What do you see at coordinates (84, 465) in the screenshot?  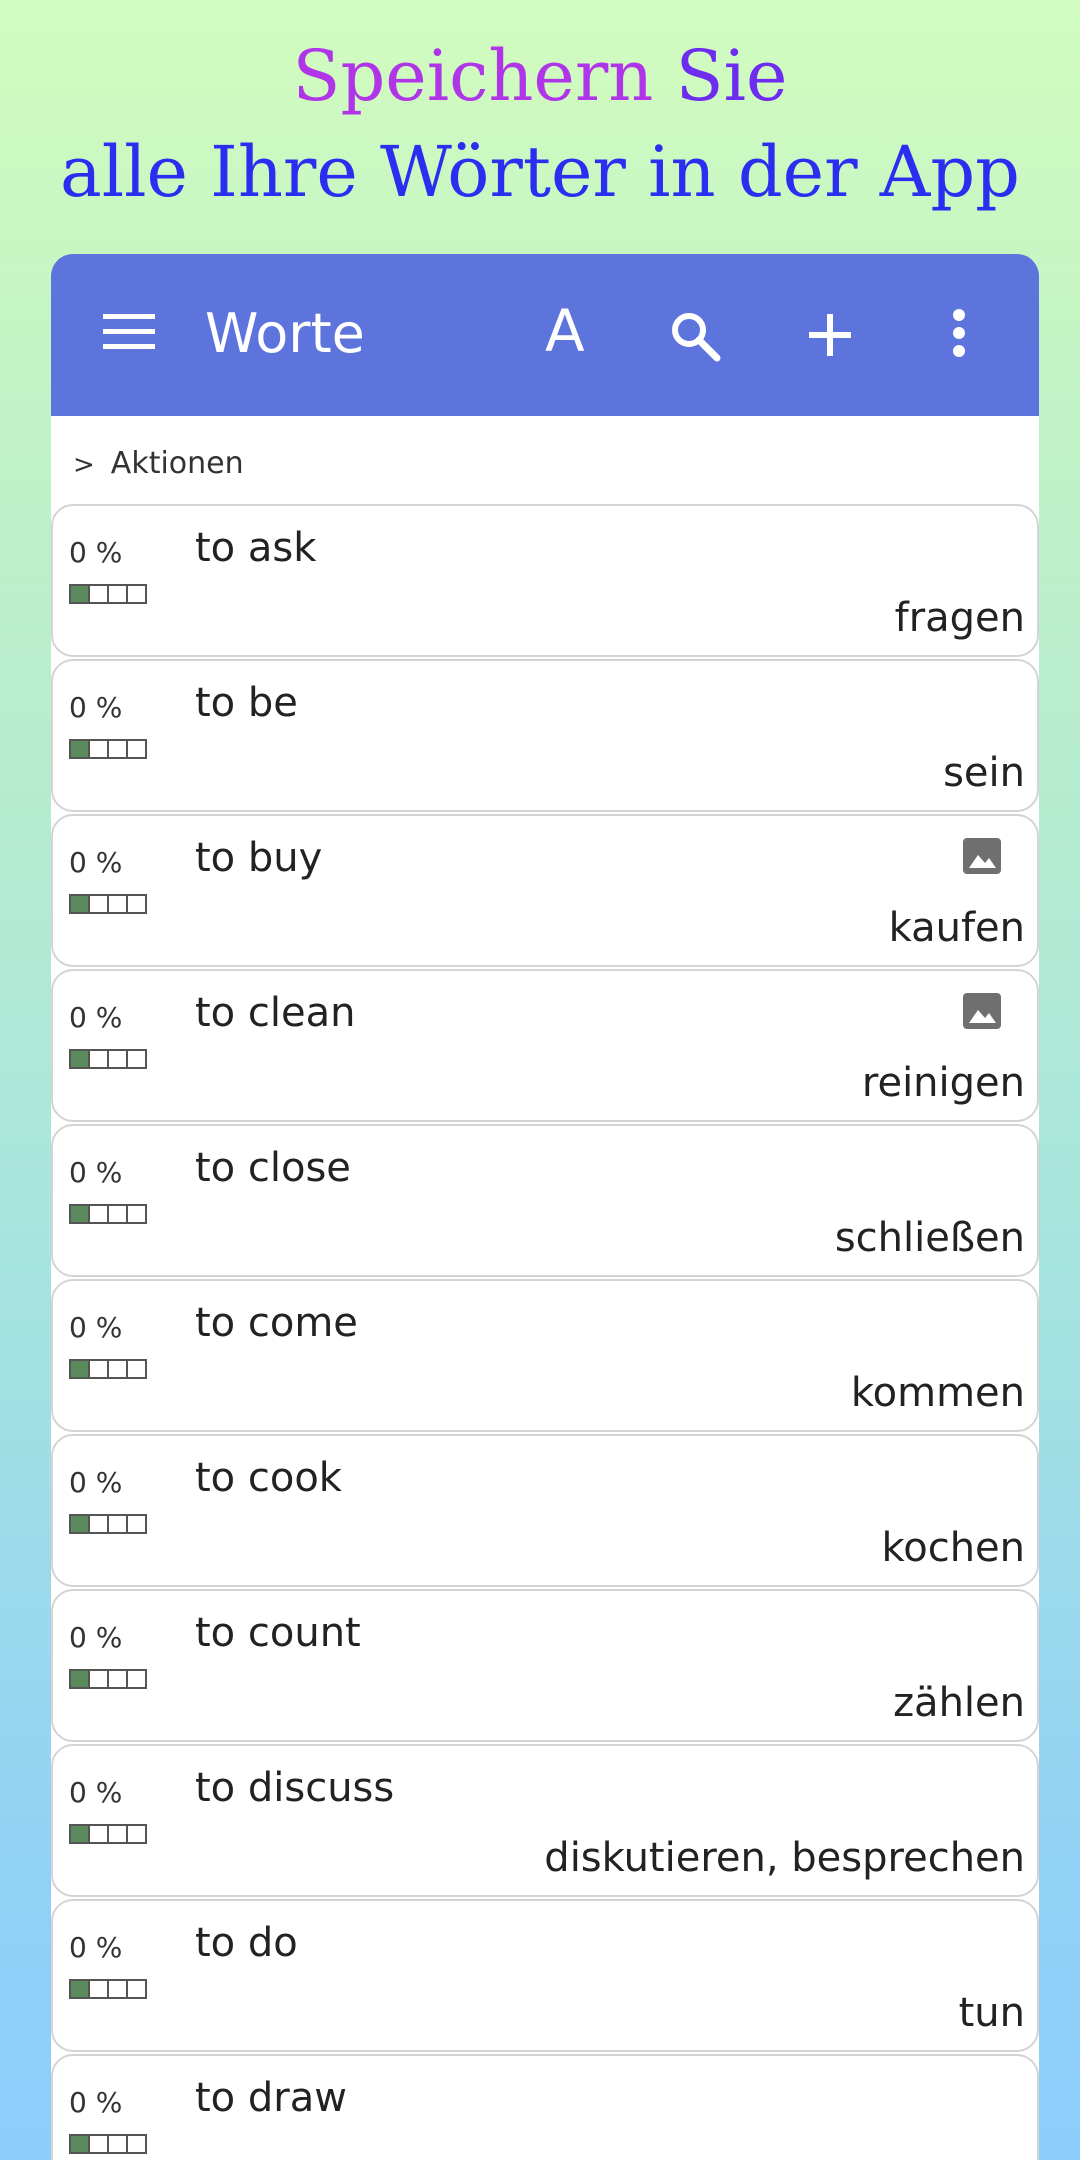 I see `chevron-right-icon: >` at bounding box center [84, 465].